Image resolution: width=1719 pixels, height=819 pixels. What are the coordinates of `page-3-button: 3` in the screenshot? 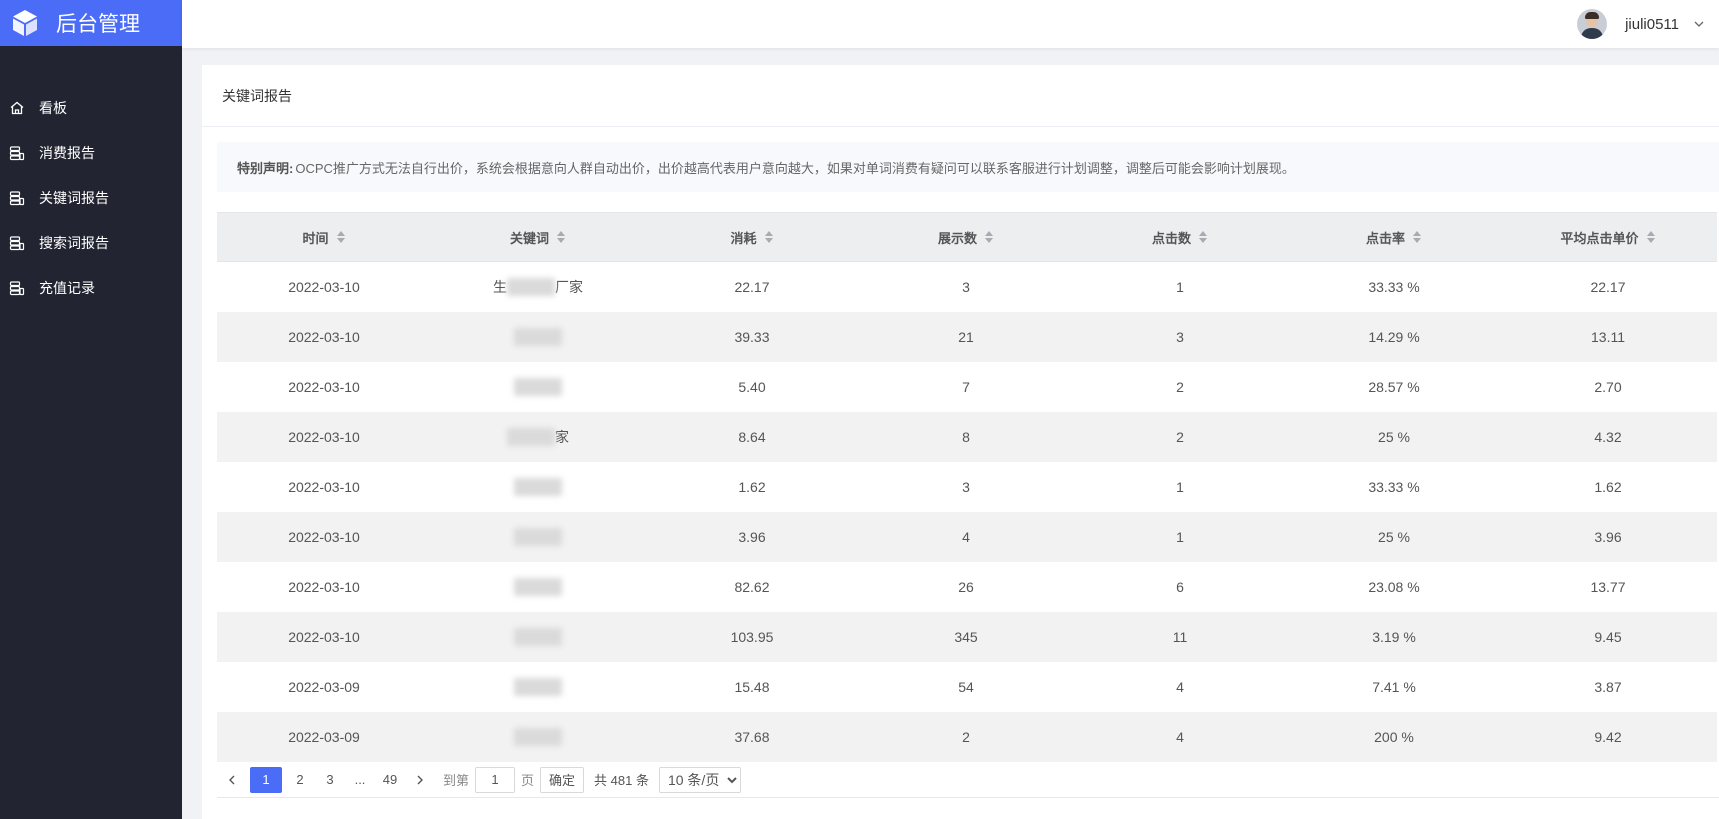 It's located at (330, 780).